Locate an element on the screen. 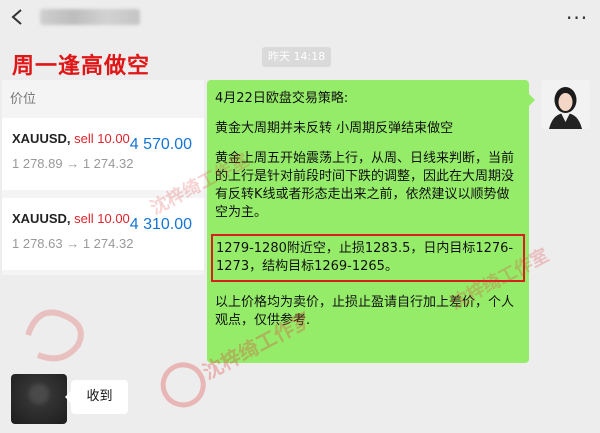 The height and width of the screenshot is (433, 600). more-icon: ··· is located at coordinates (577, 18).